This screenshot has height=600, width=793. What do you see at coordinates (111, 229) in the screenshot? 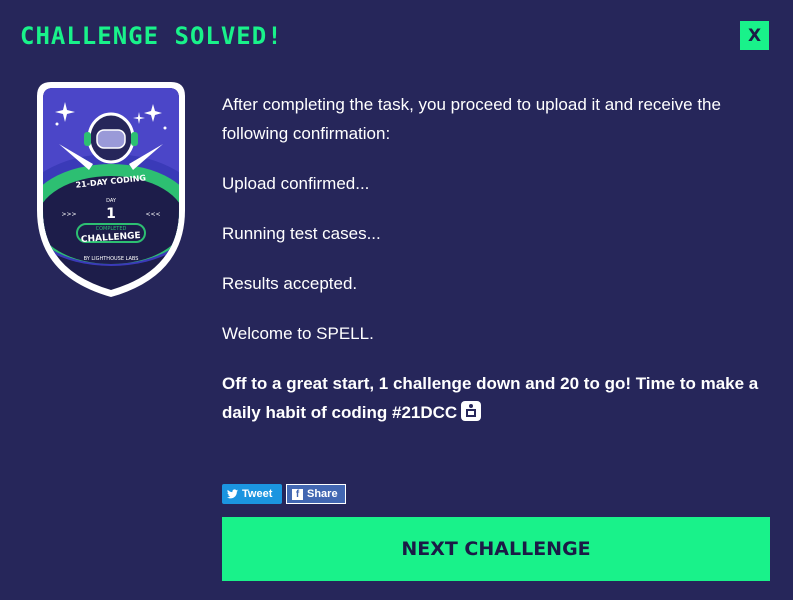
I see `badge-status: COMPLETED` at bounding box center [111, 229].